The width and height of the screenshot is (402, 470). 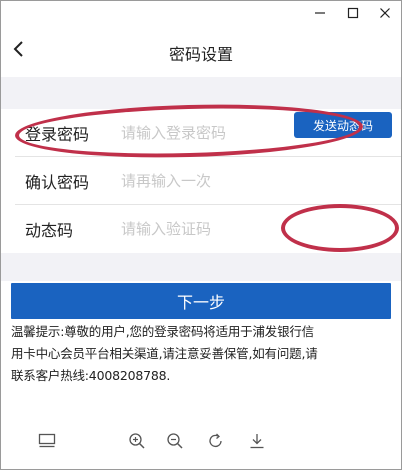 What do you see at coordinates (343, 125) in the screenshot?
I see `send-code-button: 发送动态码` at bounding box center [343, 125].